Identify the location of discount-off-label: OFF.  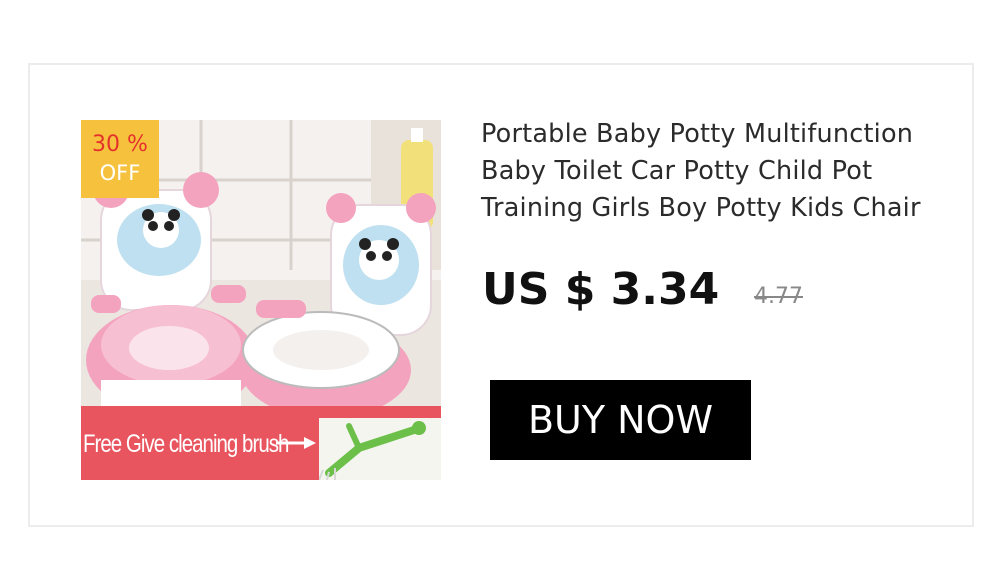
(120, 173).